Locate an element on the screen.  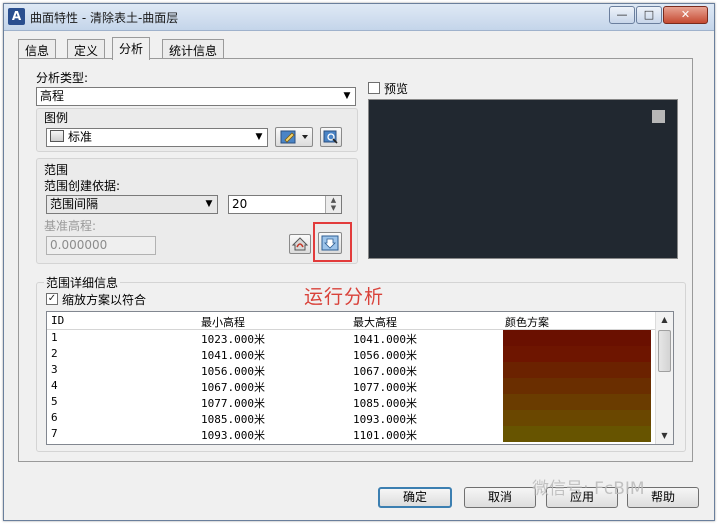
analysis-type-label: 分析类型: is located at coordinates (62, 78).